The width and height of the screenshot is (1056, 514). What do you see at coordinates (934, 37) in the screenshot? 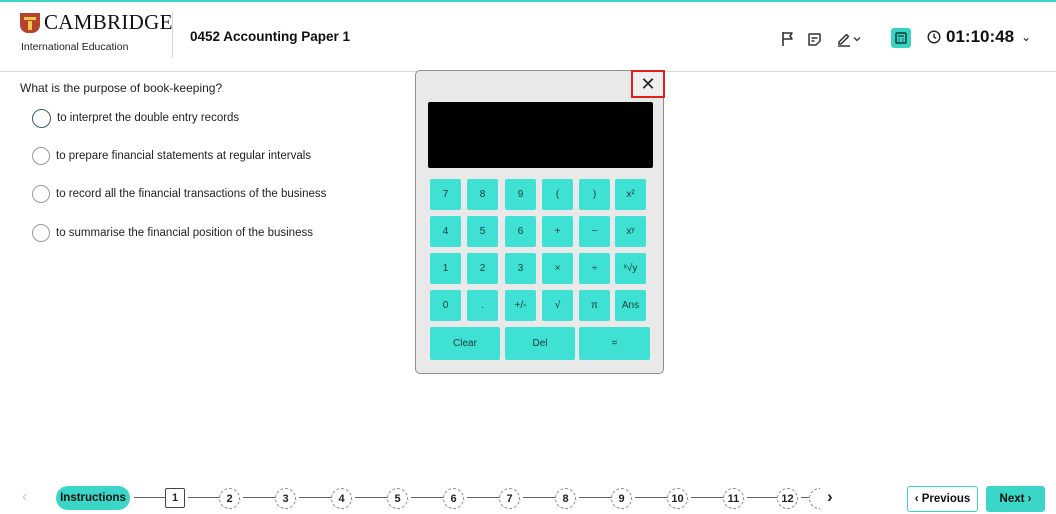
I see `clock-icon` at bounding box center [934, 37].